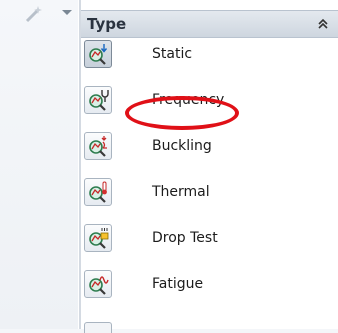 The width and height of the screenshot is (338, 333). Describe the element at coordinates (209, 63) in the screenshot. I see `study-type-static: Static` at that location.